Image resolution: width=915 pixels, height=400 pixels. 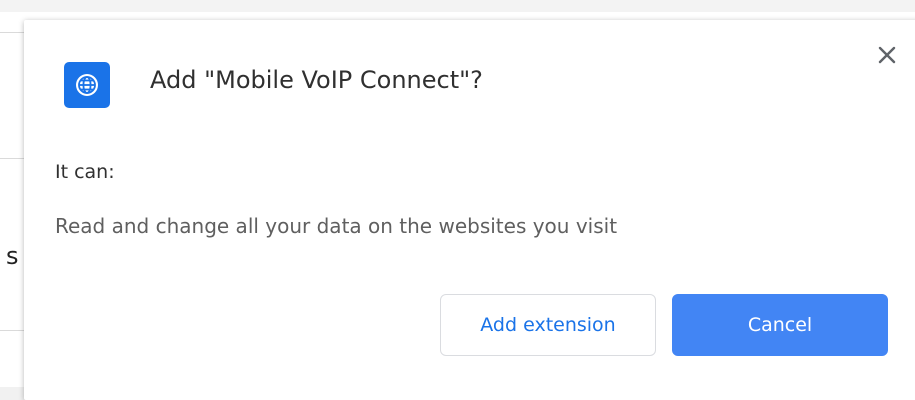 What do you see at coordinates (12, 256) in the screenshot?
I see `background-partial-text: s` at bounding box center [12, 256].